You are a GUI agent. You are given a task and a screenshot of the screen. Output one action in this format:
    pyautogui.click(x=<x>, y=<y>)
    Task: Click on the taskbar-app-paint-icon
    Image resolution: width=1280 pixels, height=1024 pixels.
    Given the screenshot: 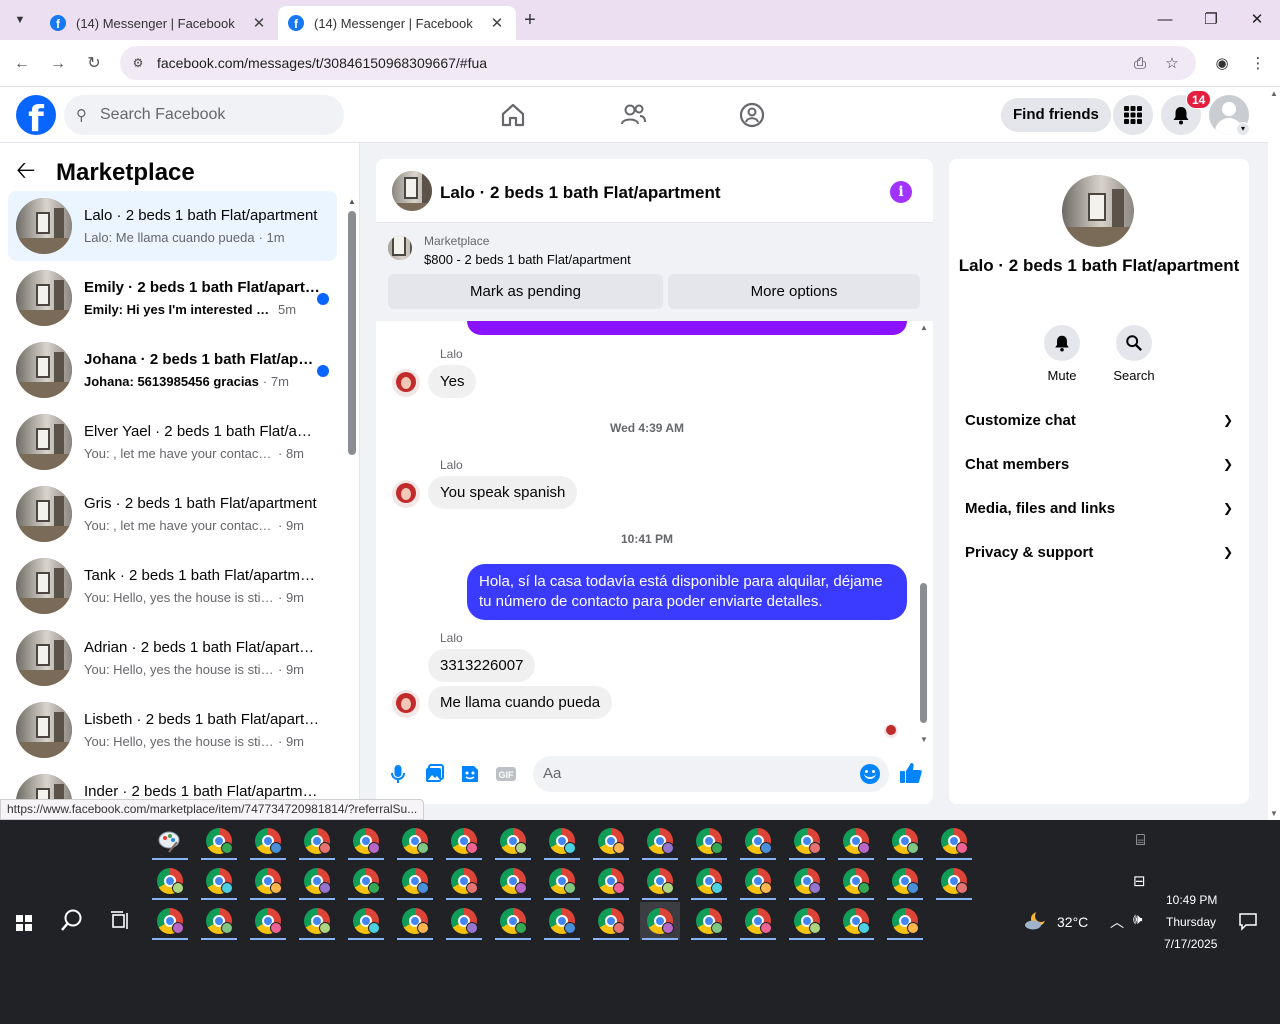 What is the action you would take?
    pyautogui.click(x=170, y=841)
    